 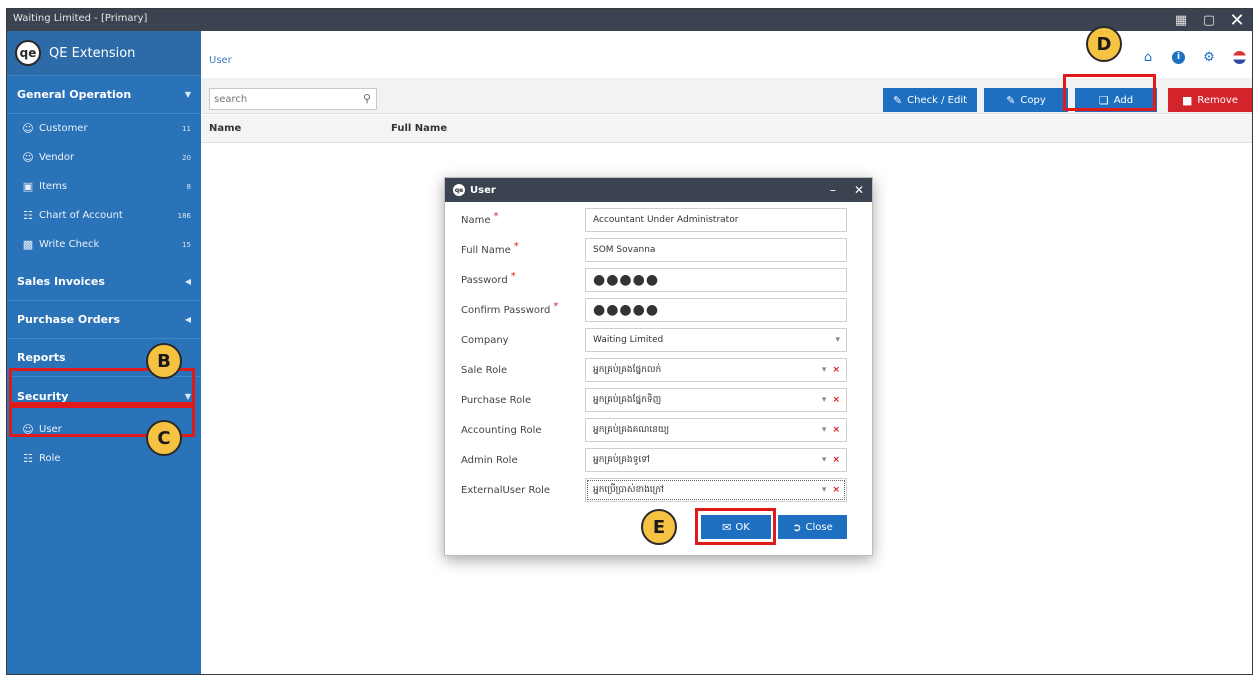 I want to click on callout-d: D, so click(x=1104, y=44).